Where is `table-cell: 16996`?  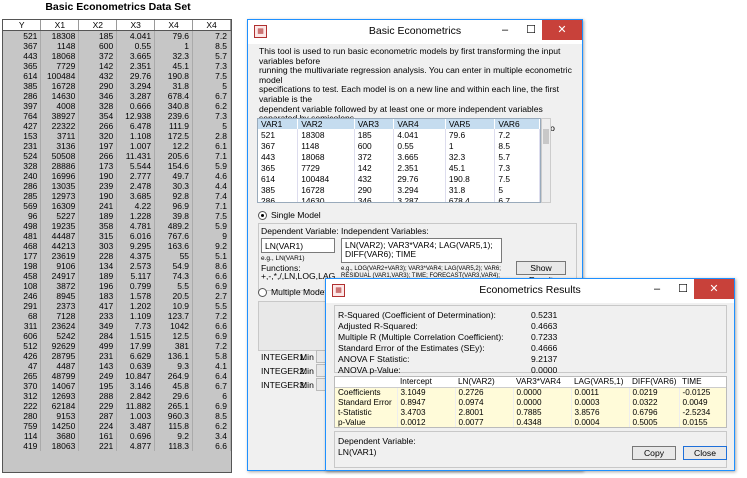
table-cell: 16996 is located at coordinates (60, 176).